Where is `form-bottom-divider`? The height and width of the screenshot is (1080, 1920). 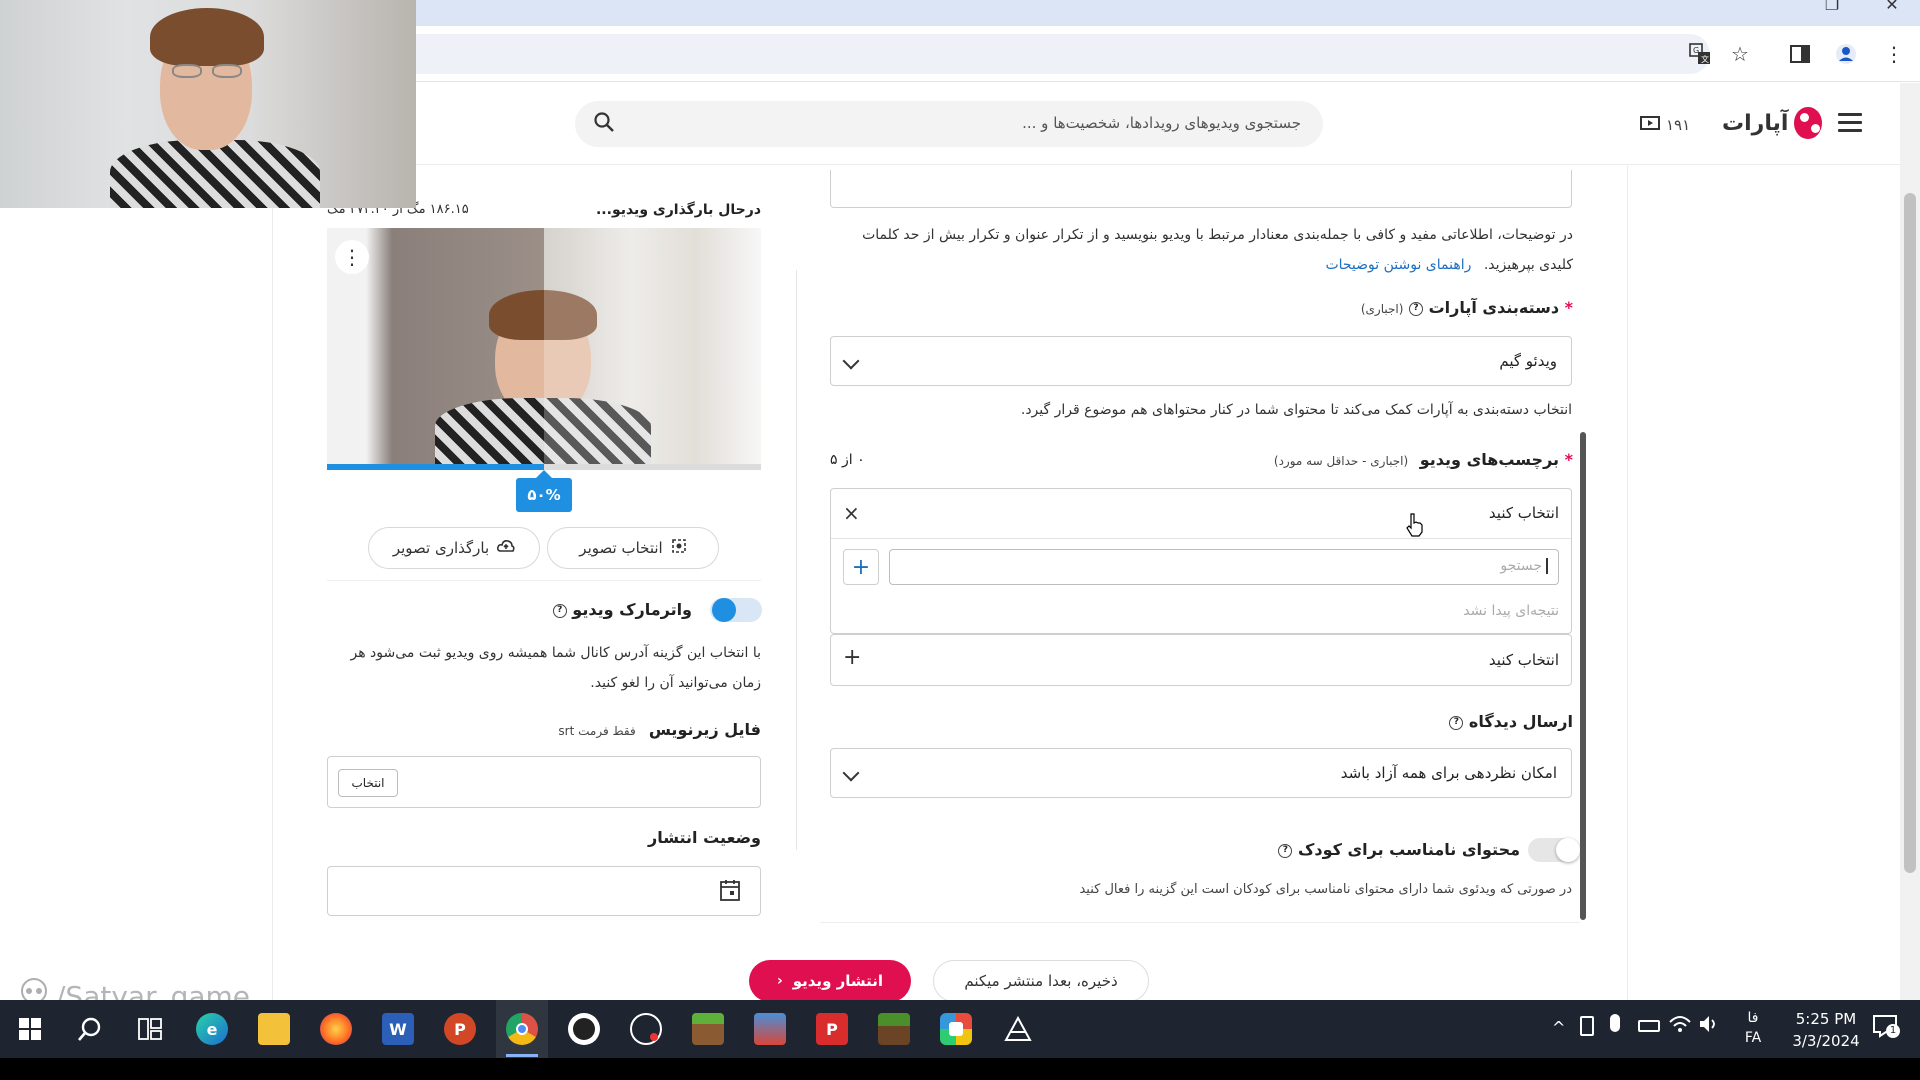 form-bottom-divider is located at coordinates (1200, 922).